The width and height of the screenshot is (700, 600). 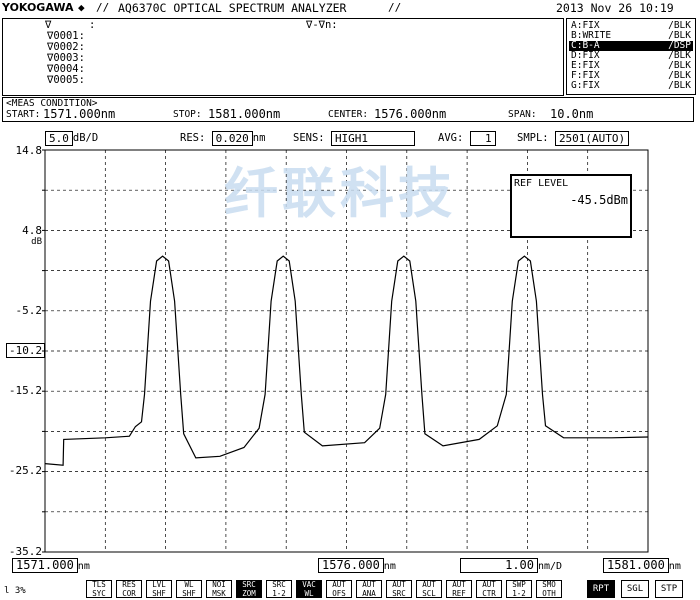 I want to click on softkey-aut-ana: AUT ANA, so click(x=369, y=589).